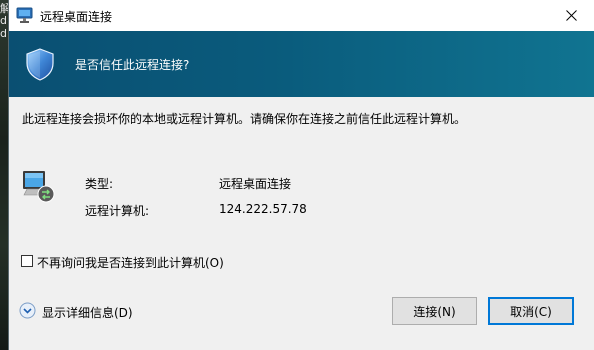  What do you see at coordinates (434, 311) in the screenshot?
I see `connect-button: 连接(N)` at bounding box center [434, 311].